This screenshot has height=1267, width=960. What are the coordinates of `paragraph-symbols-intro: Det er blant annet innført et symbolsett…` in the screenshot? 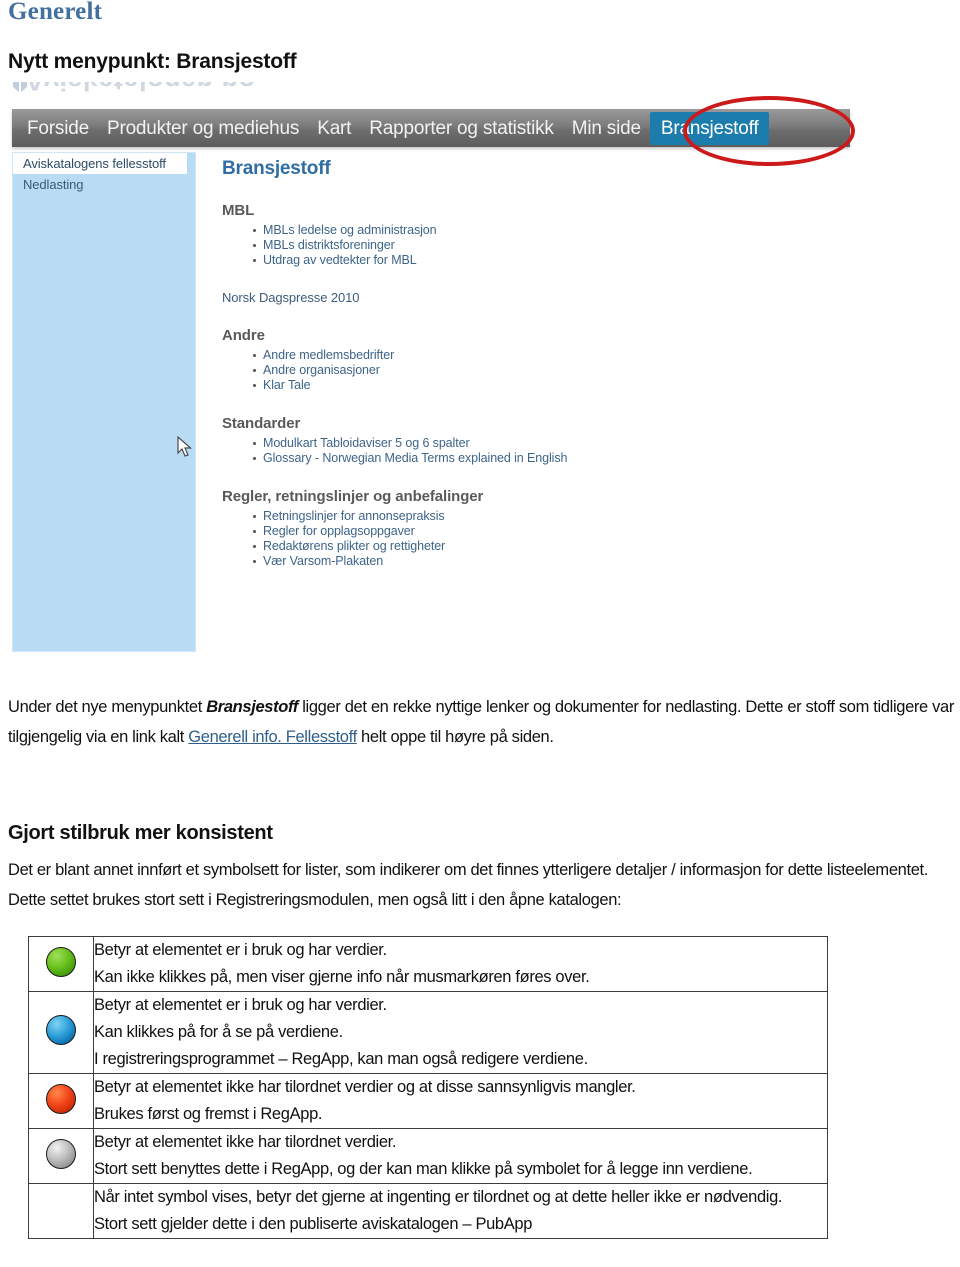 It's located at (468, 885).